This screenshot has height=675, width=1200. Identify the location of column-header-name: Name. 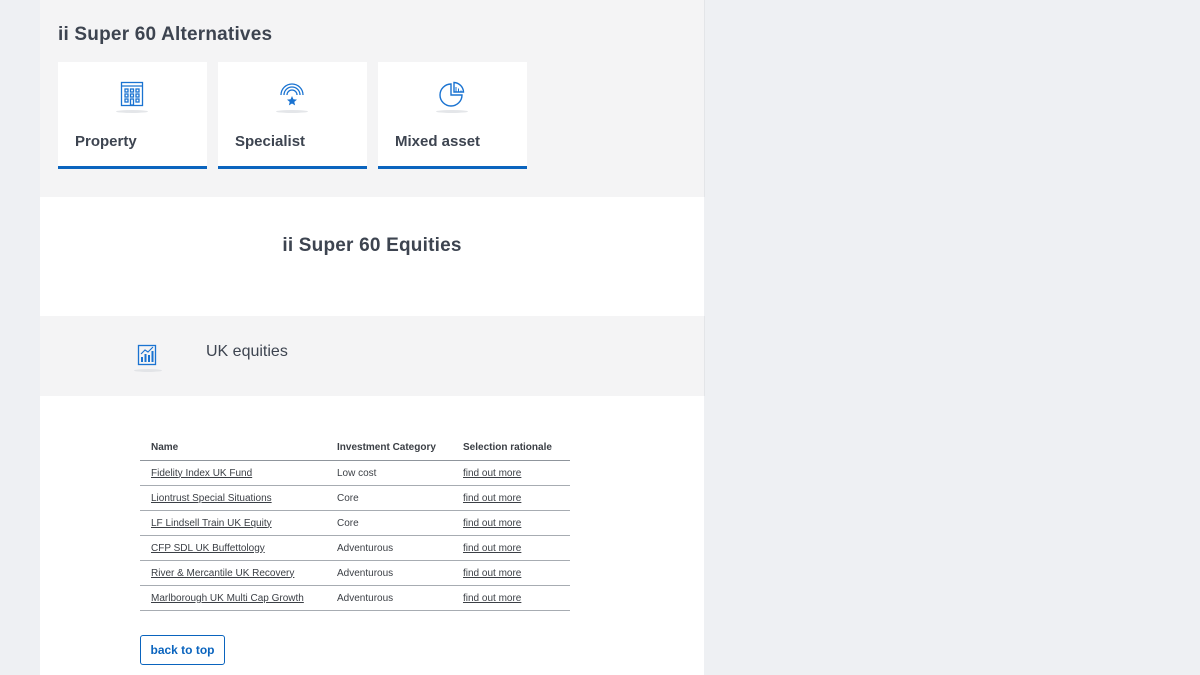
(233, 448).